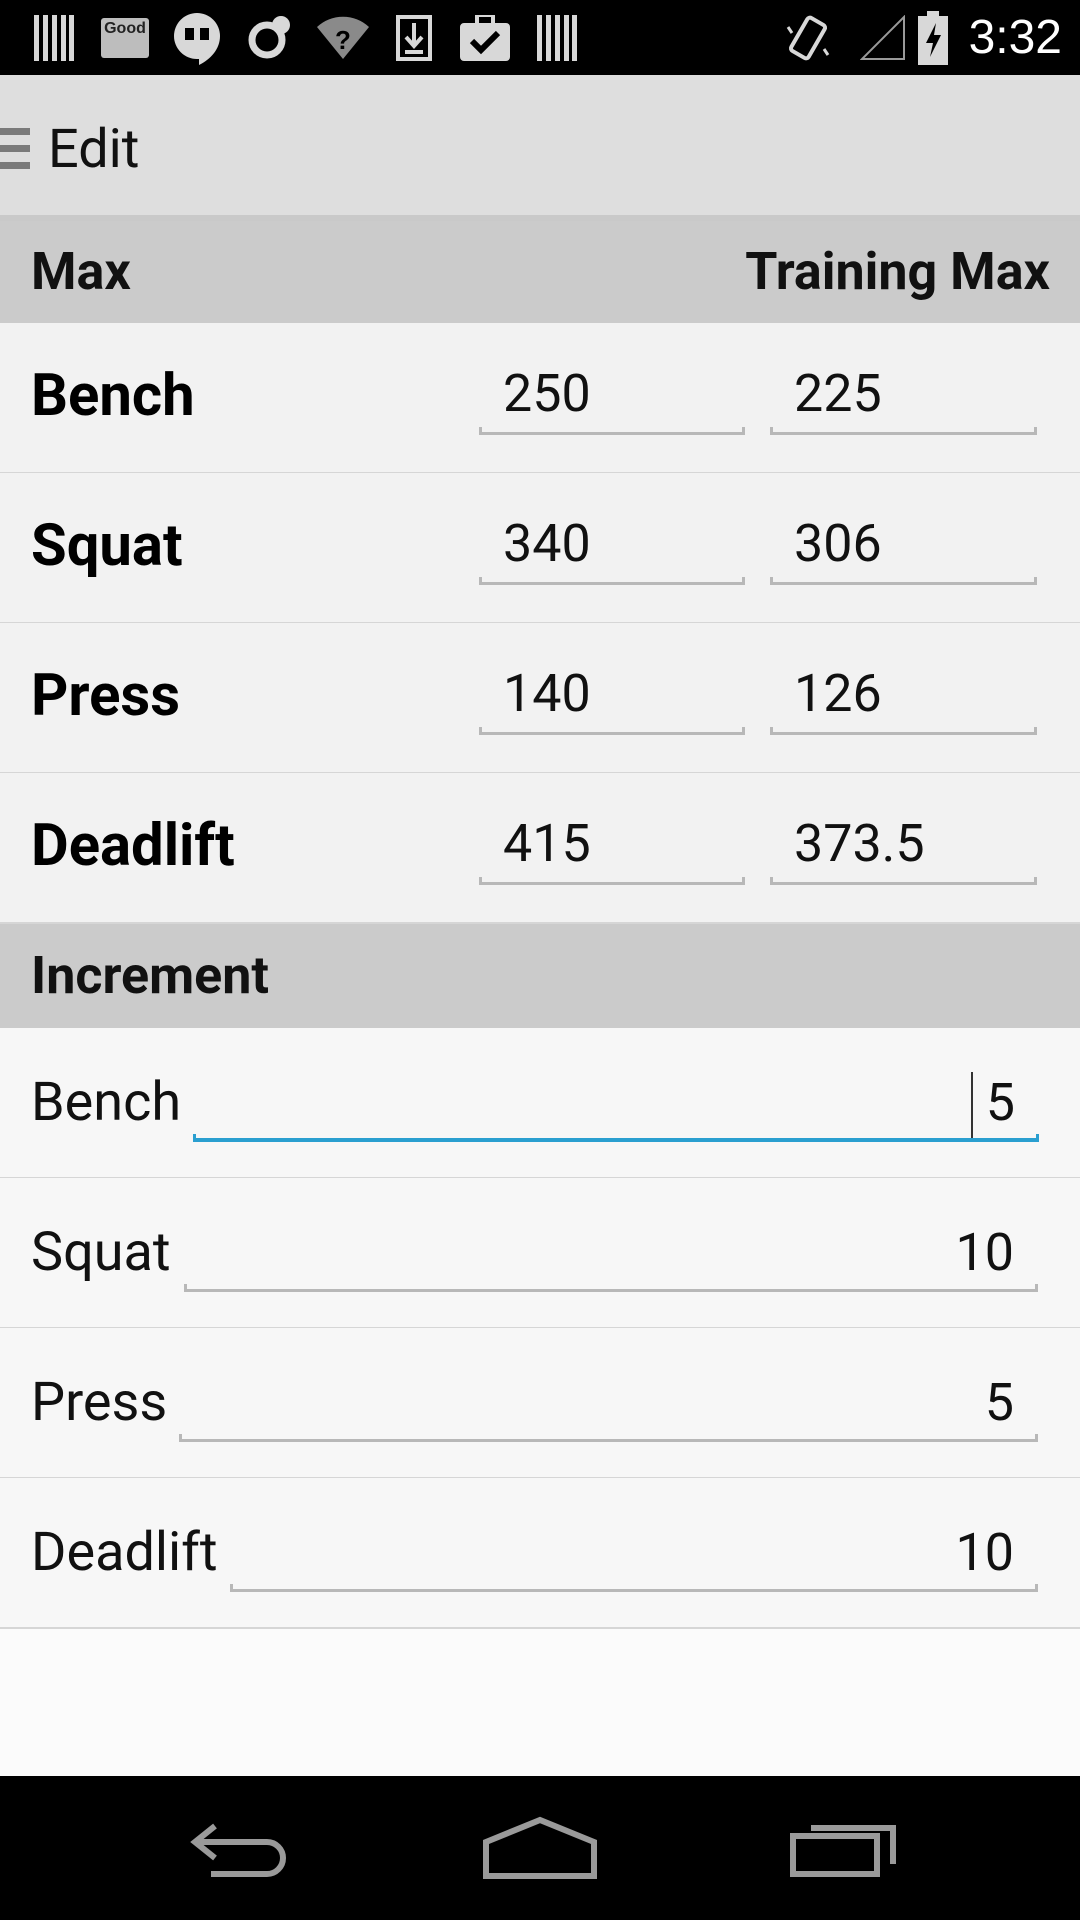 The image size is (1080, 1920). I want to click on wifi-question-icon: ?, so click(343, 38).